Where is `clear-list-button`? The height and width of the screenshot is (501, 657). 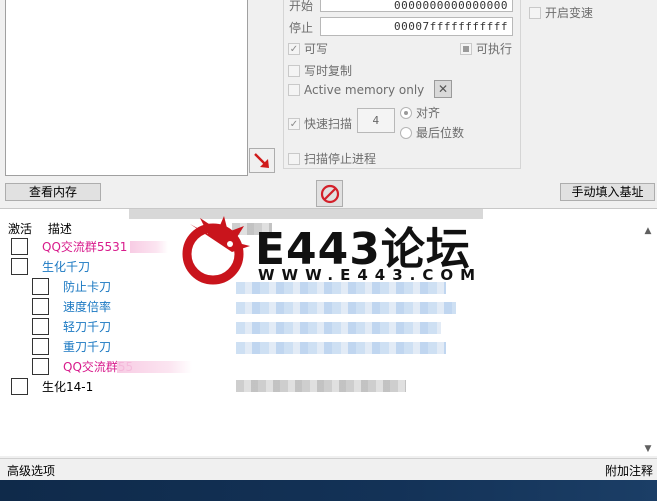 clear-list-button is located at coordinates (329, 193).